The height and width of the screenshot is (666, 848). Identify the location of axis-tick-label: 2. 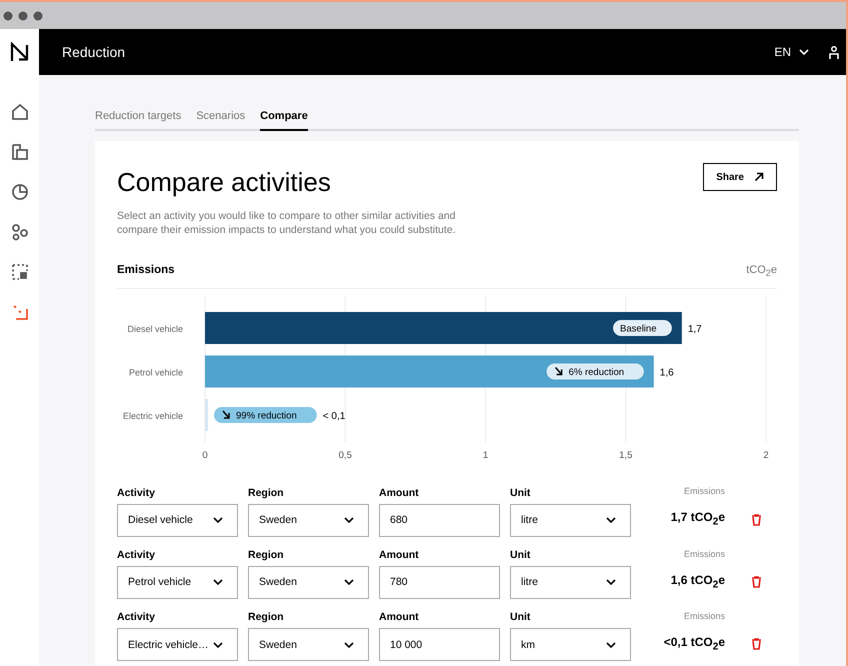
(766, 456).